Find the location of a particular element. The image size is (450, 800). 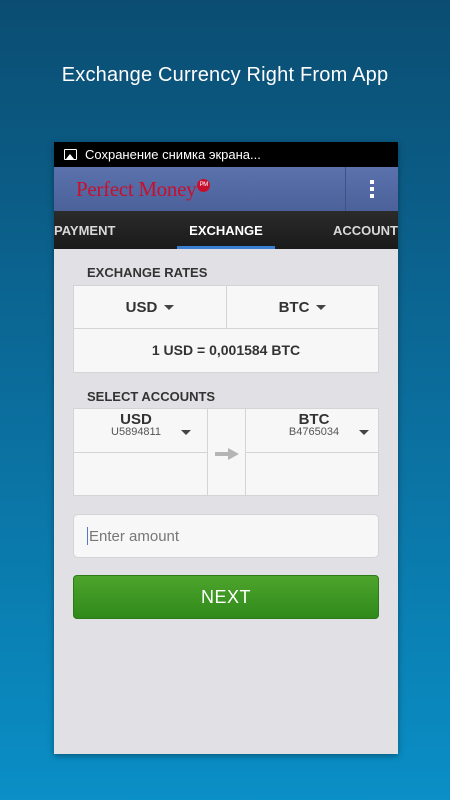

tab-account: ACCOUNT is located at coordinates (365, 230).